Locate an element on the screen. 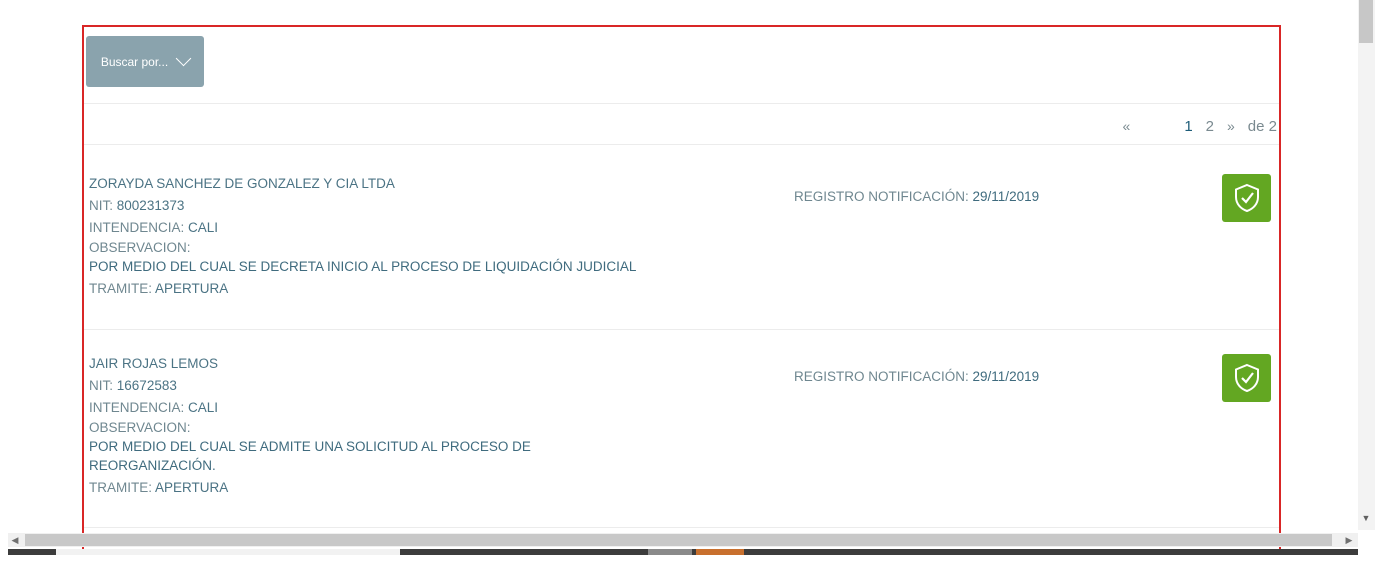 The height and width of the screenshot is (582, 1382). pagination-total: de 2 is located at coordinates (1262, 126).